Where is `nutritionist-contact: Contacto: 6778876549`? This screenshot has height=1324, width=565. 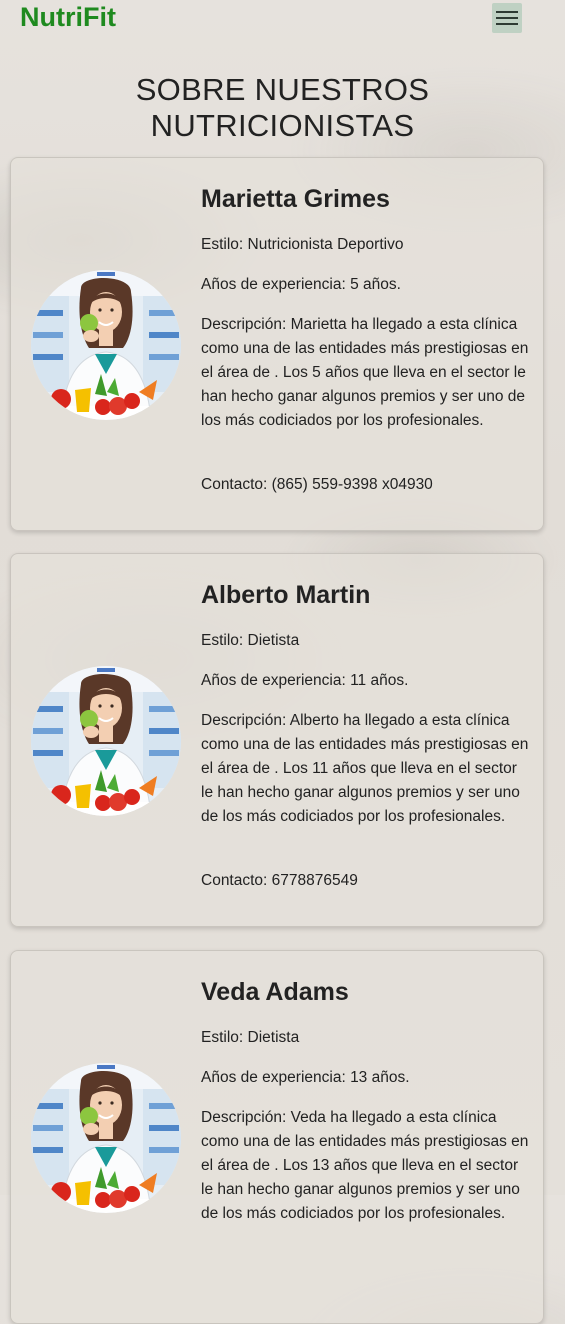
nutritionist-contact: Contacto: 6778876549 is located at coordinates (279, 880).